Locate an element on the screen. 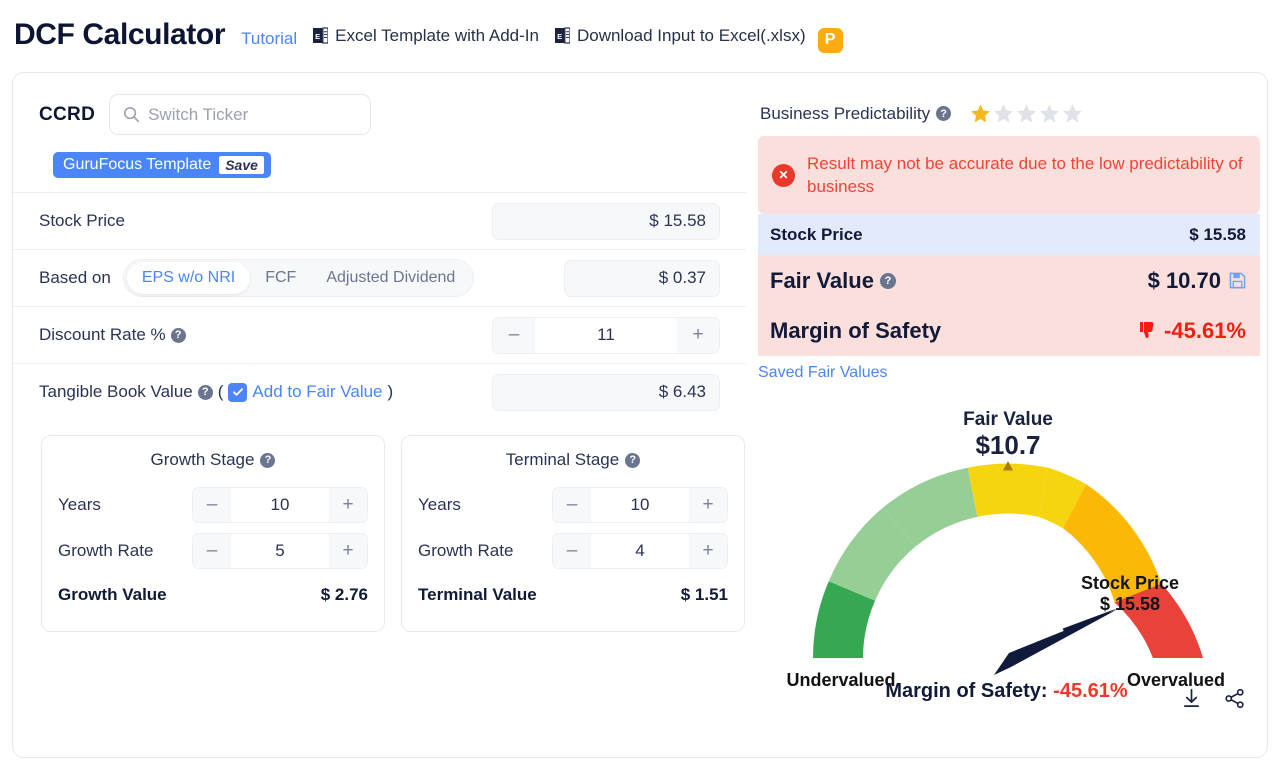  growth-years-stepper: – 10 + is located at coordinates (280, 505).